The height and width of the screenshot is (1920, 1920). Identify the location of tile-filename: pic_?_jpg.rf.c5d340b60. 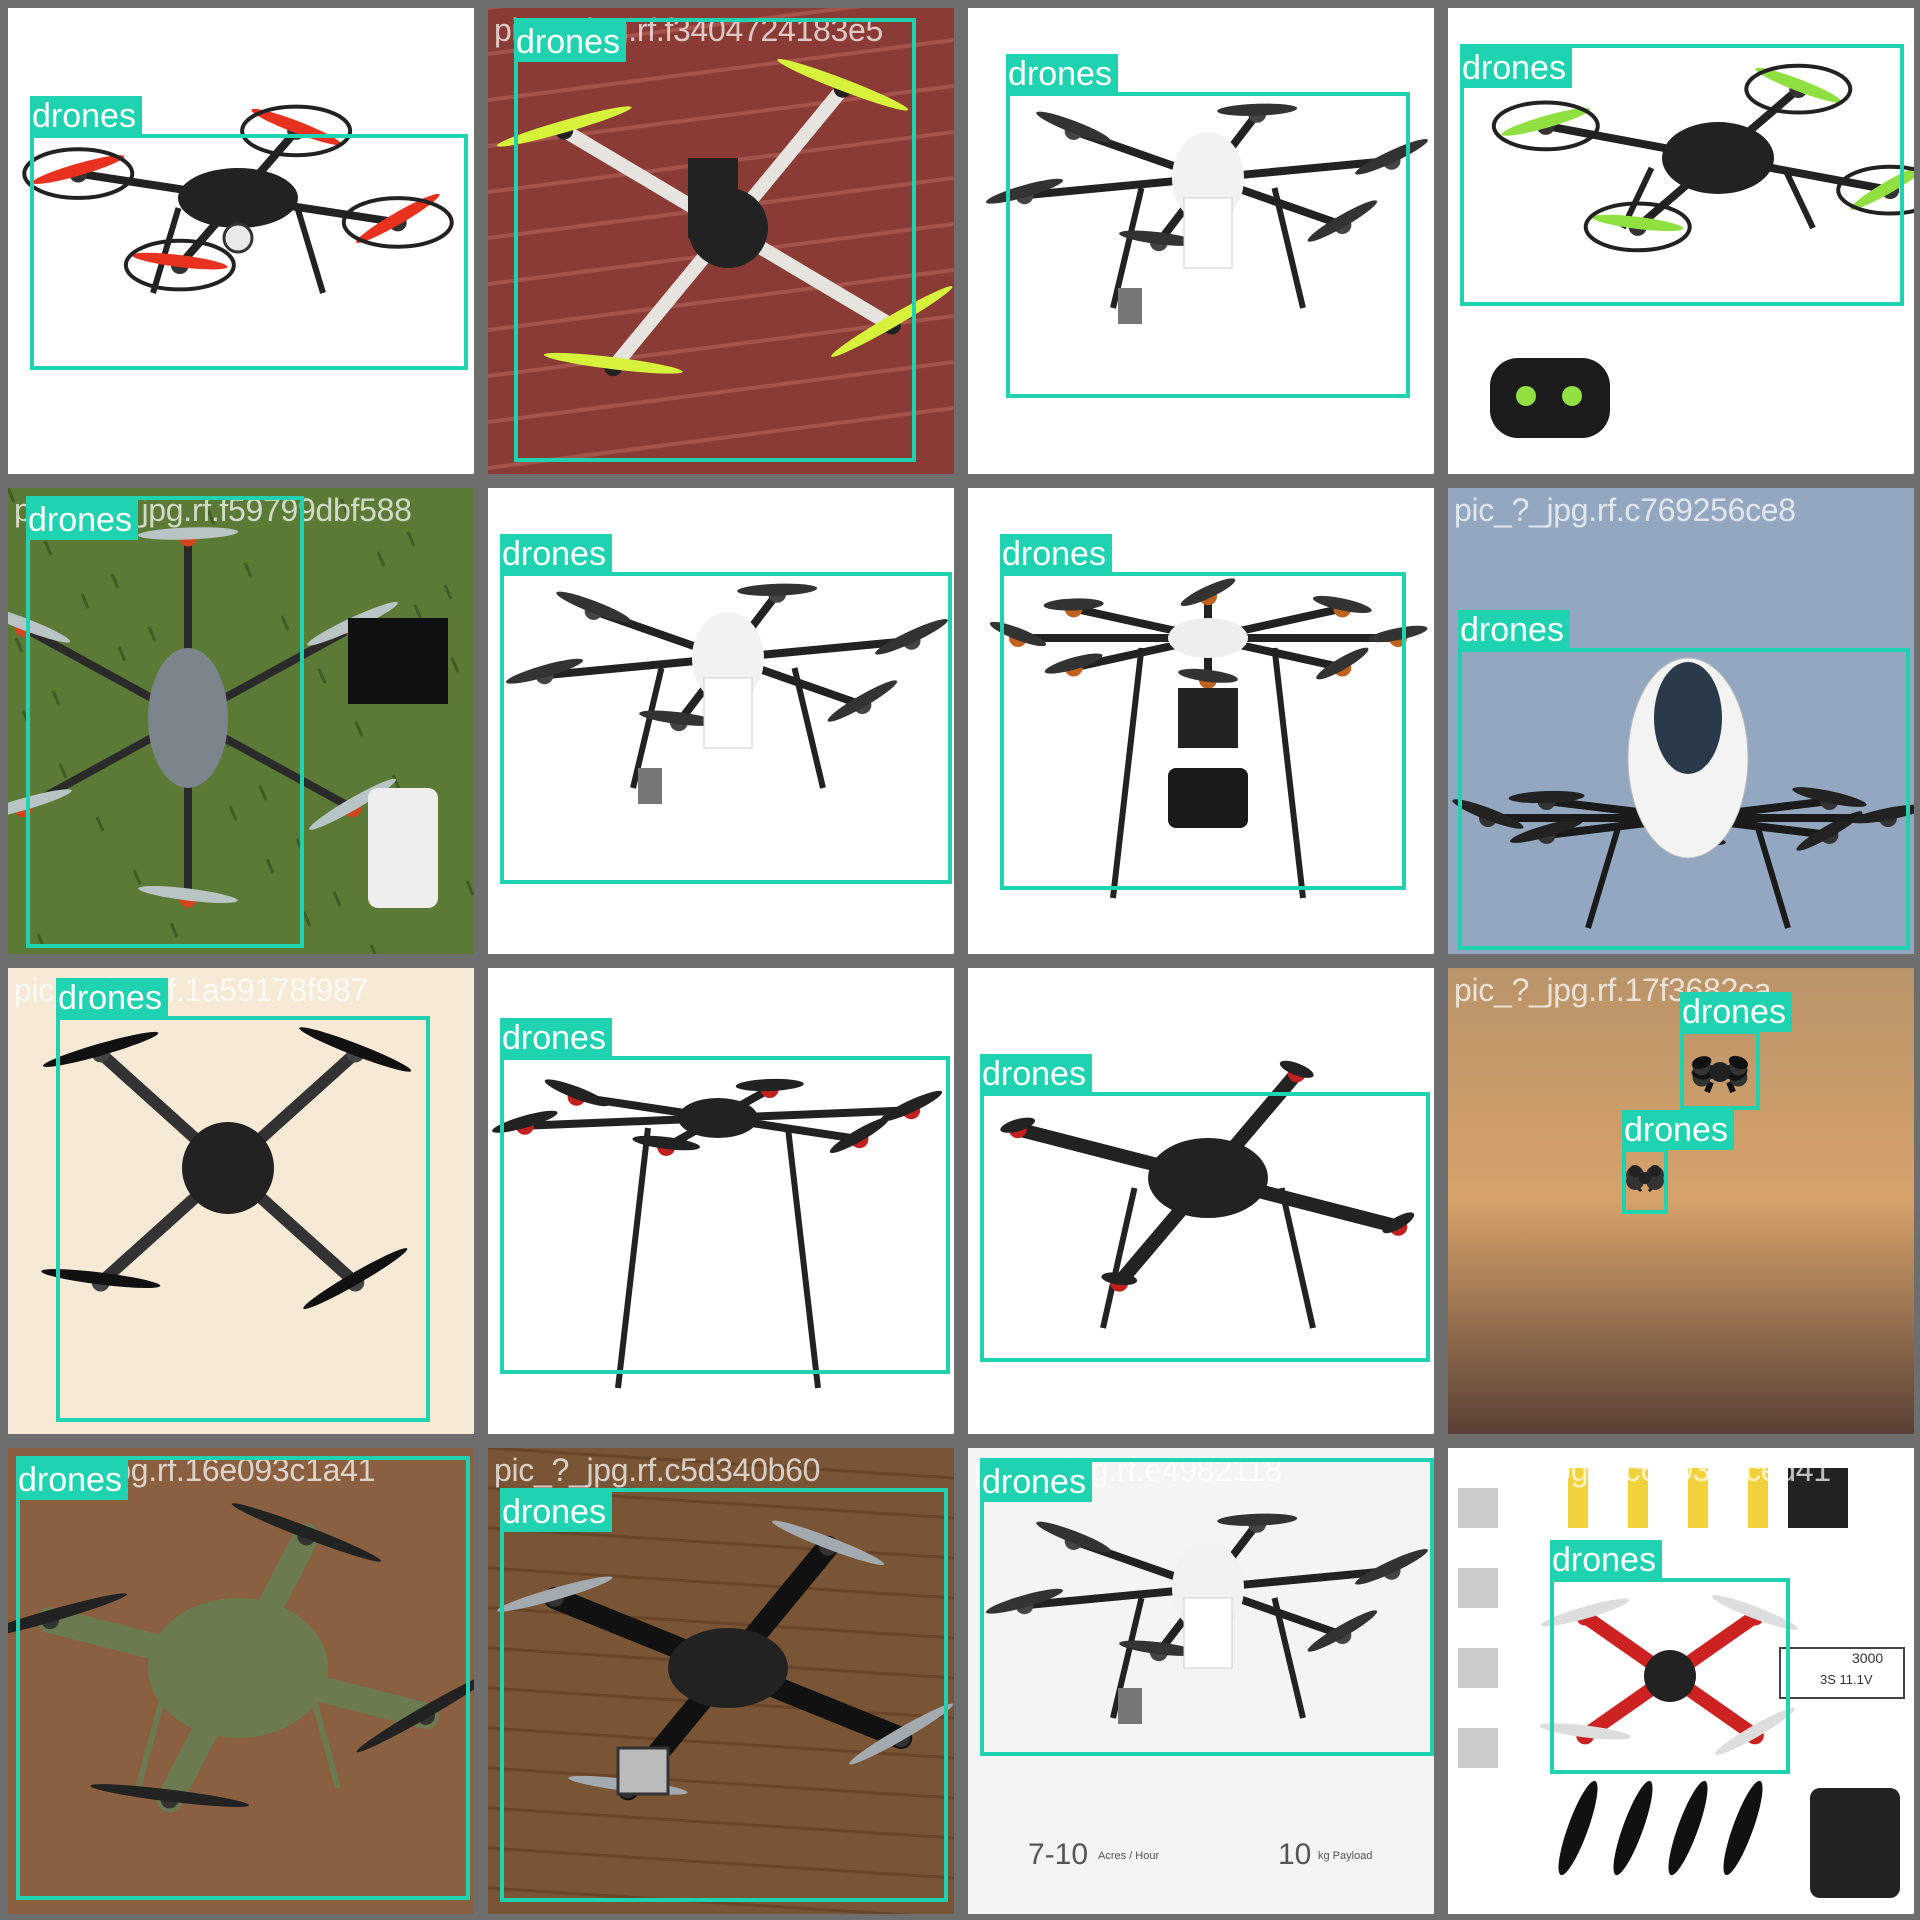
(657, 1470).